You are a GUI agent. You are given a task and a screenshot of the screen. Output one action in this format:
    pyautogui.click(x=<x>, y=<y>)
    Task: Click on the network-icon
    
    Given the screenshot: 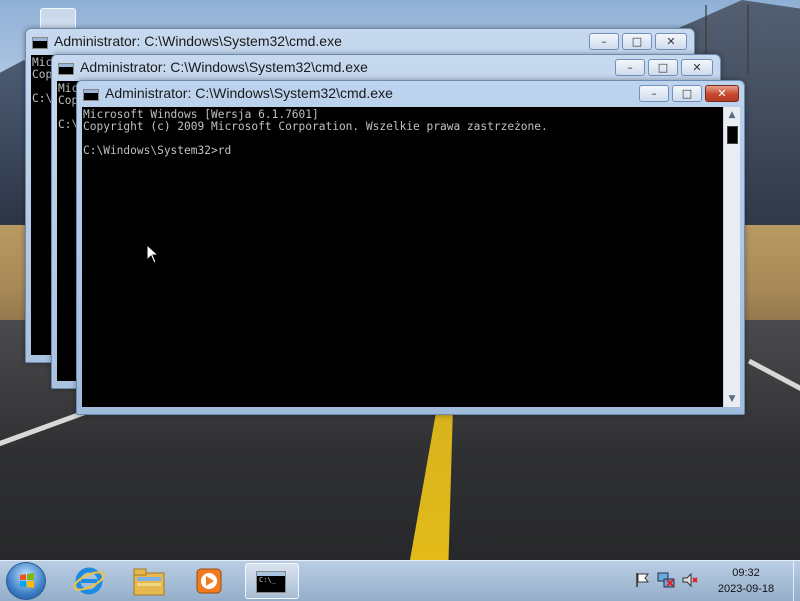 What is the action you would take?
    pyautogui.click(x=666, y=580)
    